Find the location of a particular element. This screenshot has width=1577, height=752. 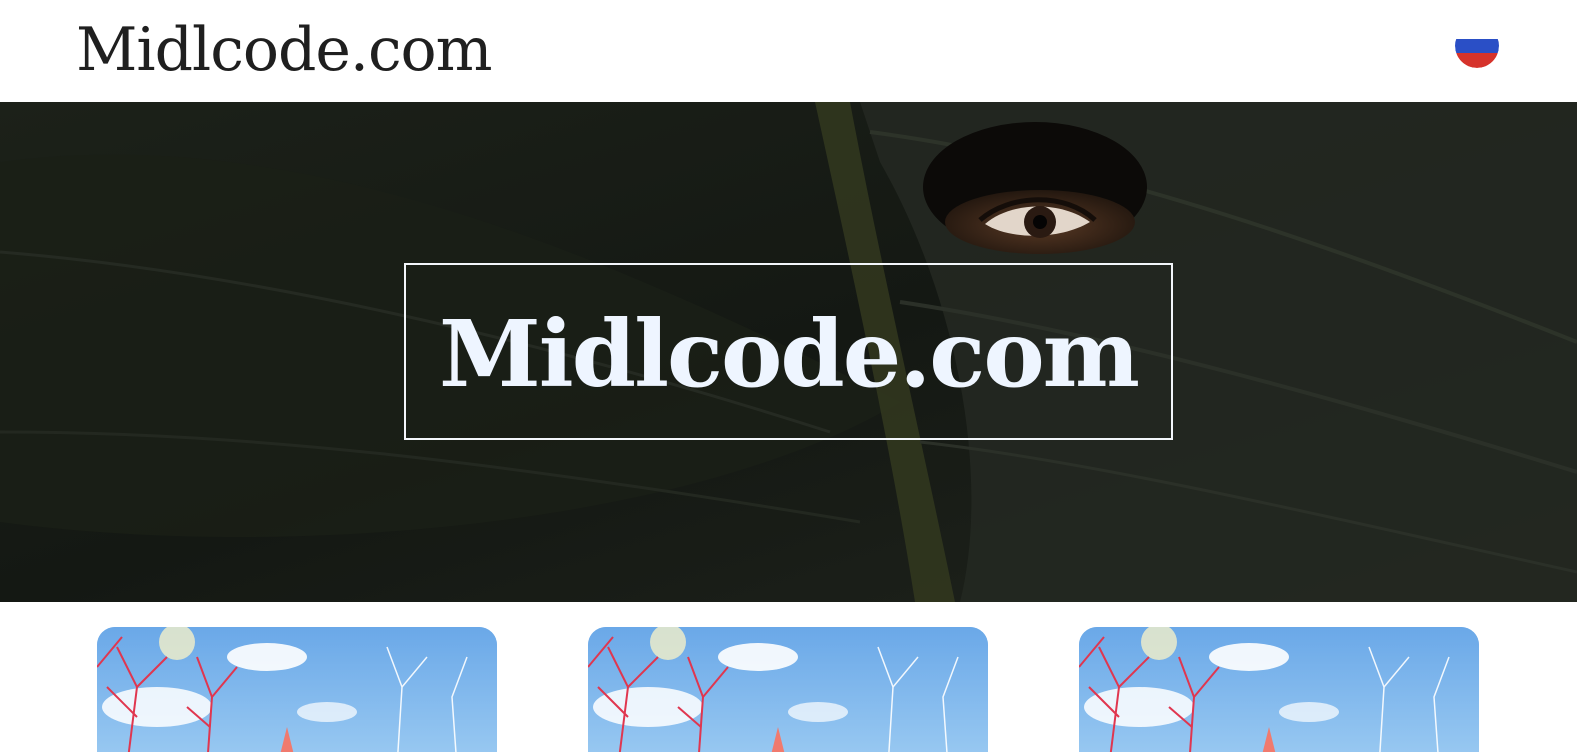

hero-title: Midlcode.com is located at coordinates (789, 353).